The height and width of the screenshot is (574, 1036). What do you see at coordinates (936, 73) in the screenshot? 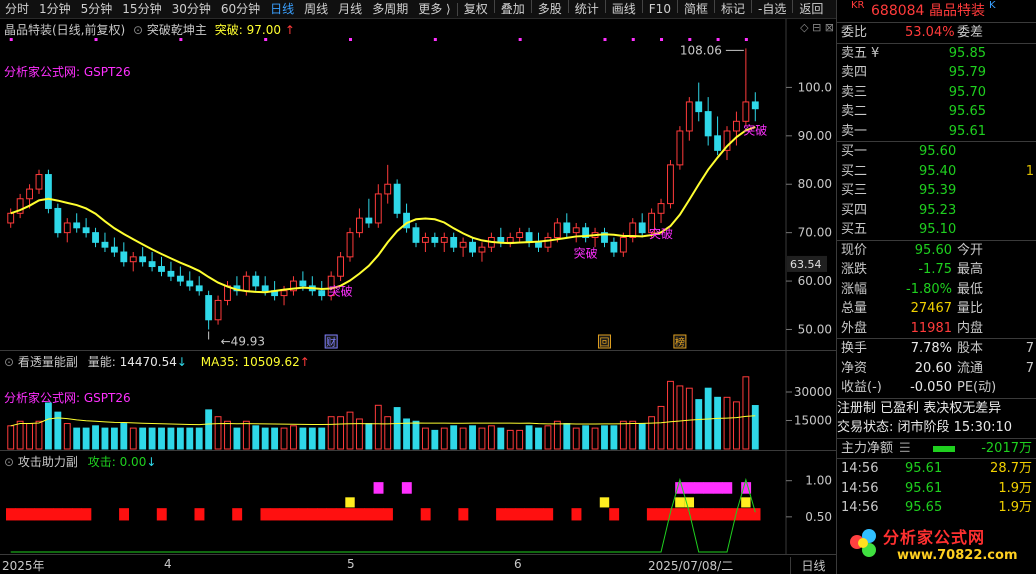
I see `ask-row: 卖四 95.79` at bounding box center [936, 73].